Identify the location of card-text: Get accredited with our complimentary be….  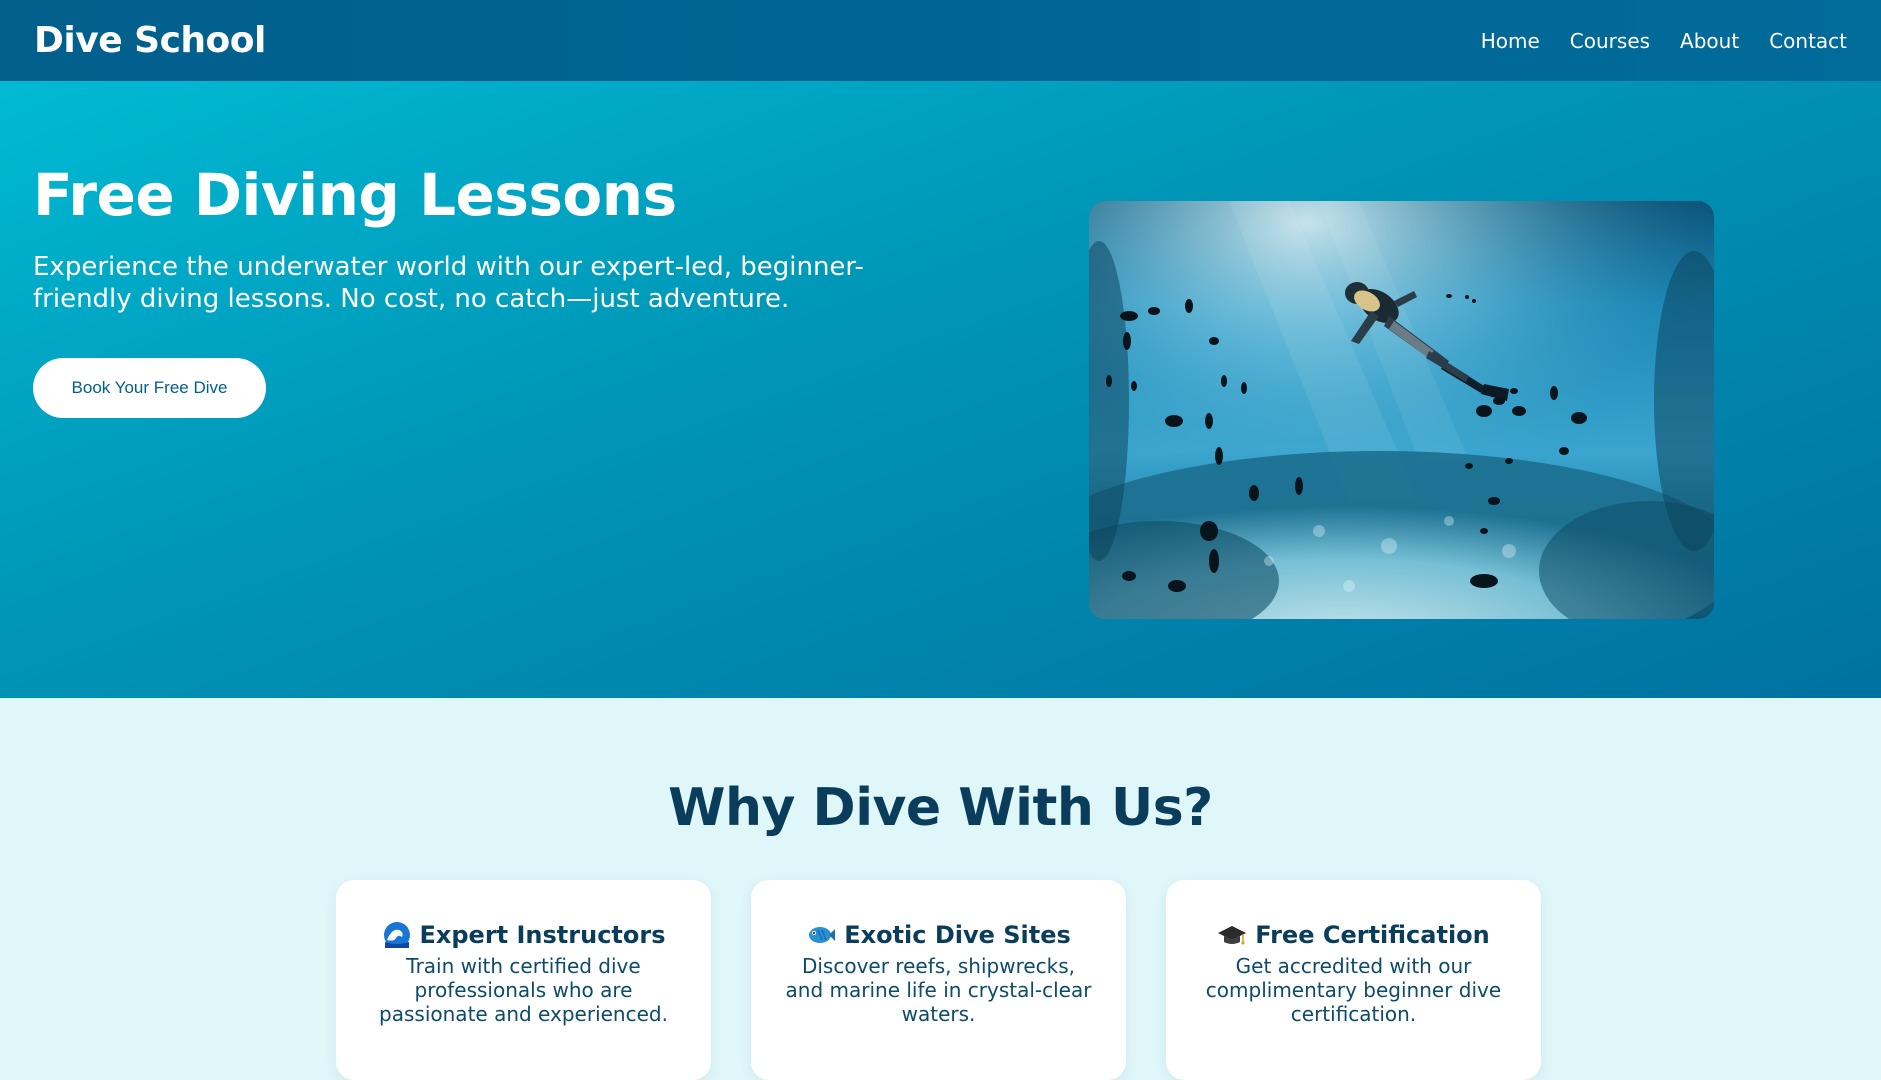
(1353, 990).